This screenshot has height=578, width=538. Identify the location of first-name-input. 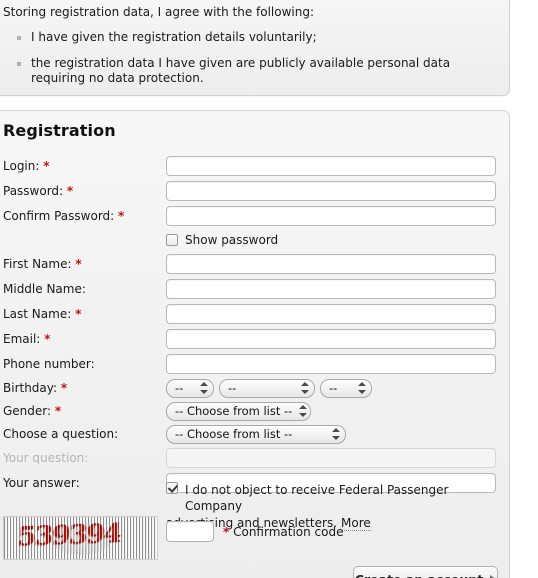
(331, 264).